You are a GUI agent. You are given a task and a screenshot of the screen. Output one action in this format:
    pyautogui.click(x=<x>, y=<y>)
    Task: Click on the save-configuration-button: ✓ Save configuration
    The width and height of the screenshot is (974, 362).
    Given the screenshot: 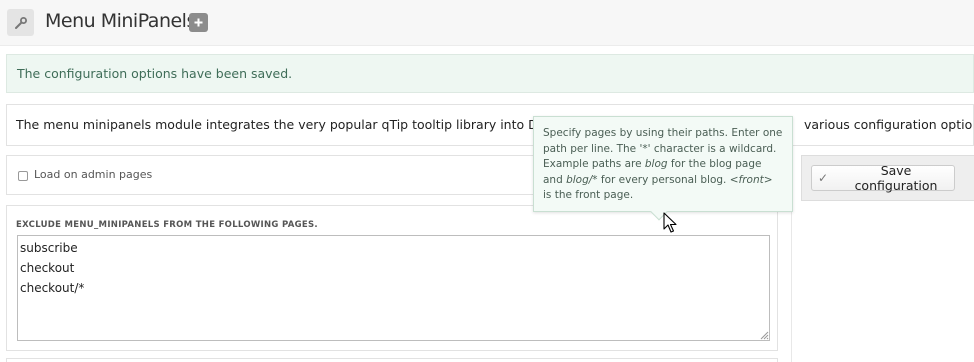 What is the action you would take?
    pyautogui.click(x=883, y=178)
    